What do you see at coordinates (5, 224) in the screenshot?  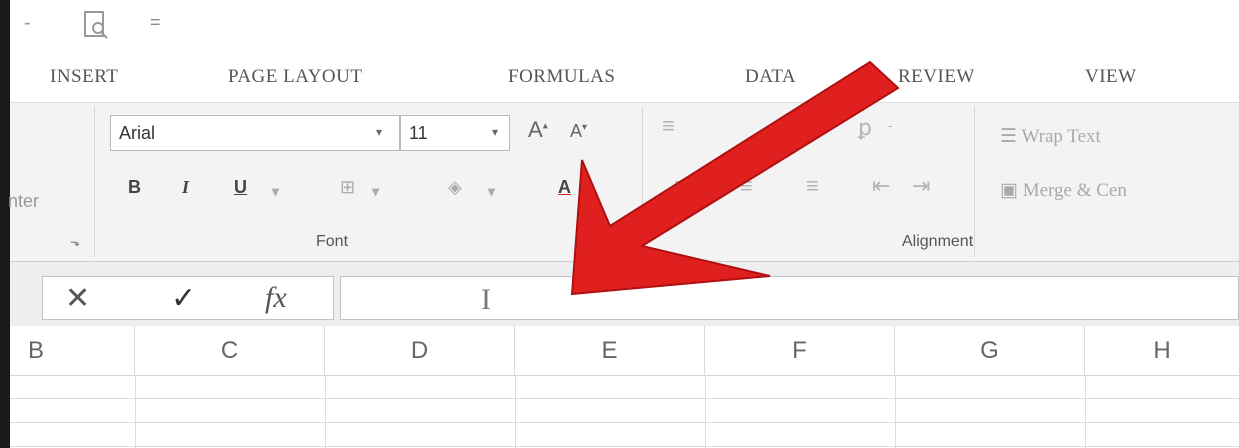 I see `window-left-edge` at bounding box center [5, 224].